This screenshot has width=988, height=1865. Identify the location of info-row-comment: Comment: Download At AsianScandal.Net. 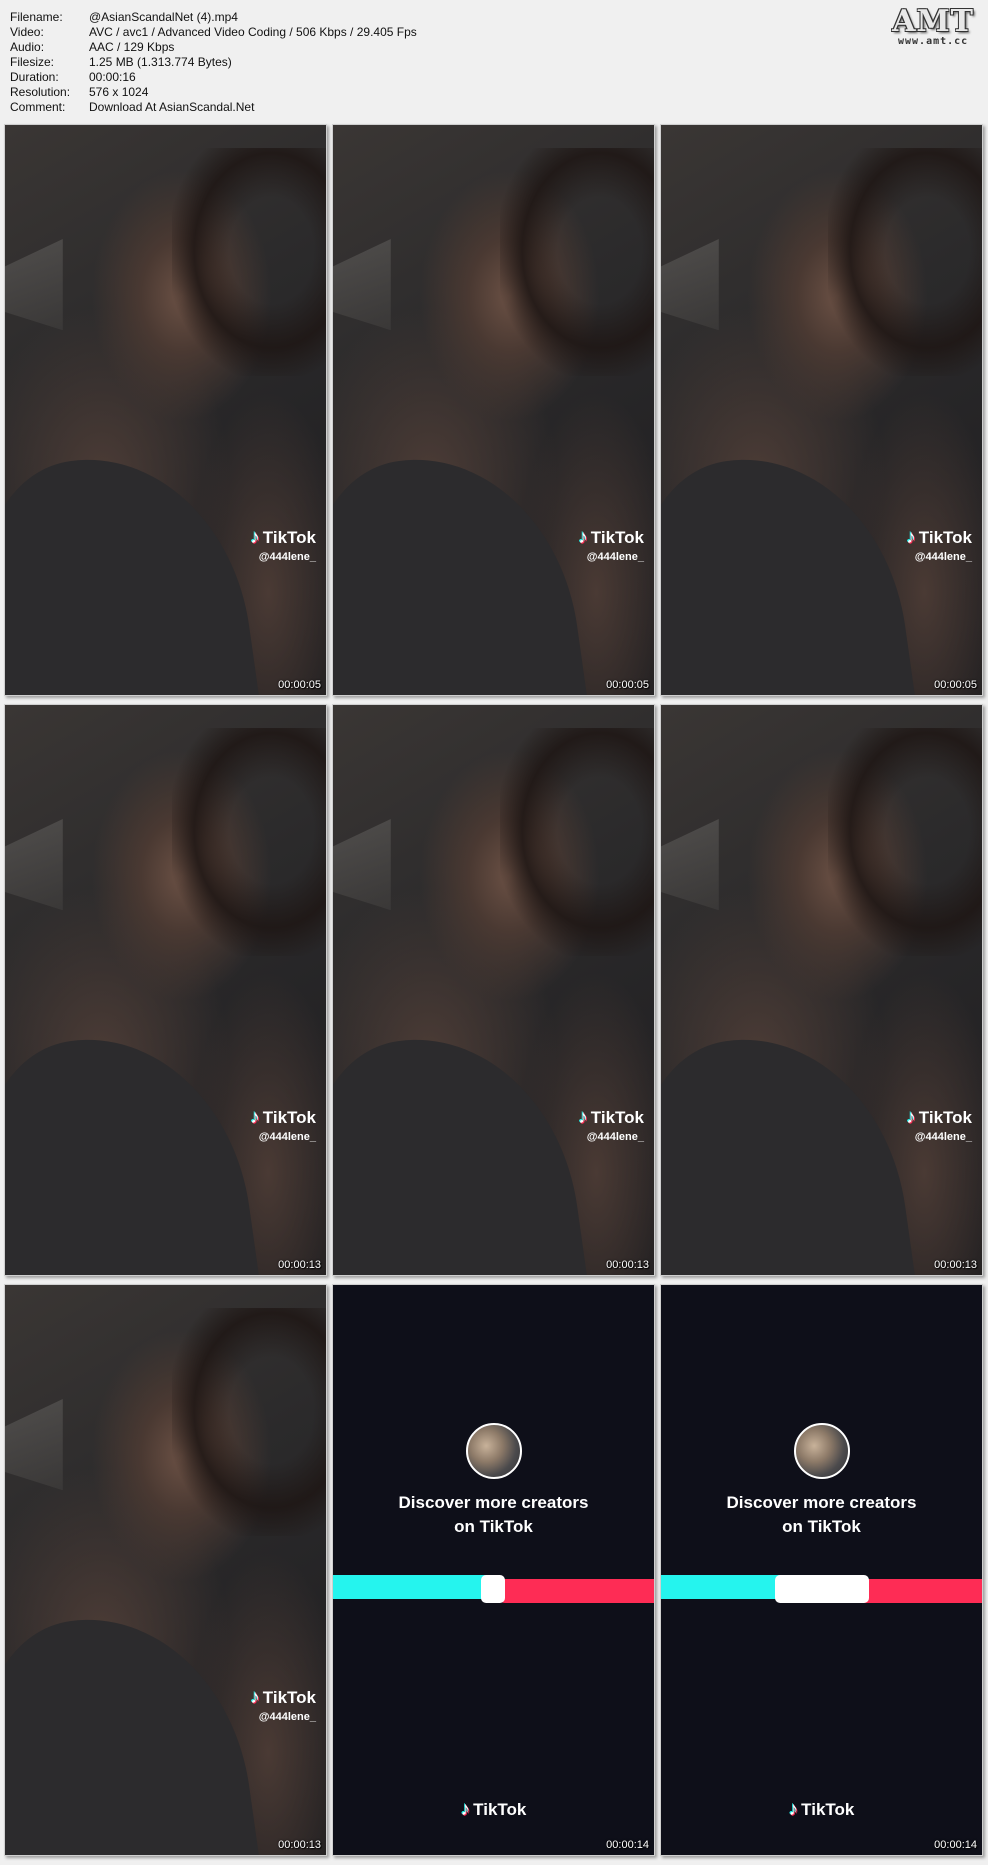
(213, 107).